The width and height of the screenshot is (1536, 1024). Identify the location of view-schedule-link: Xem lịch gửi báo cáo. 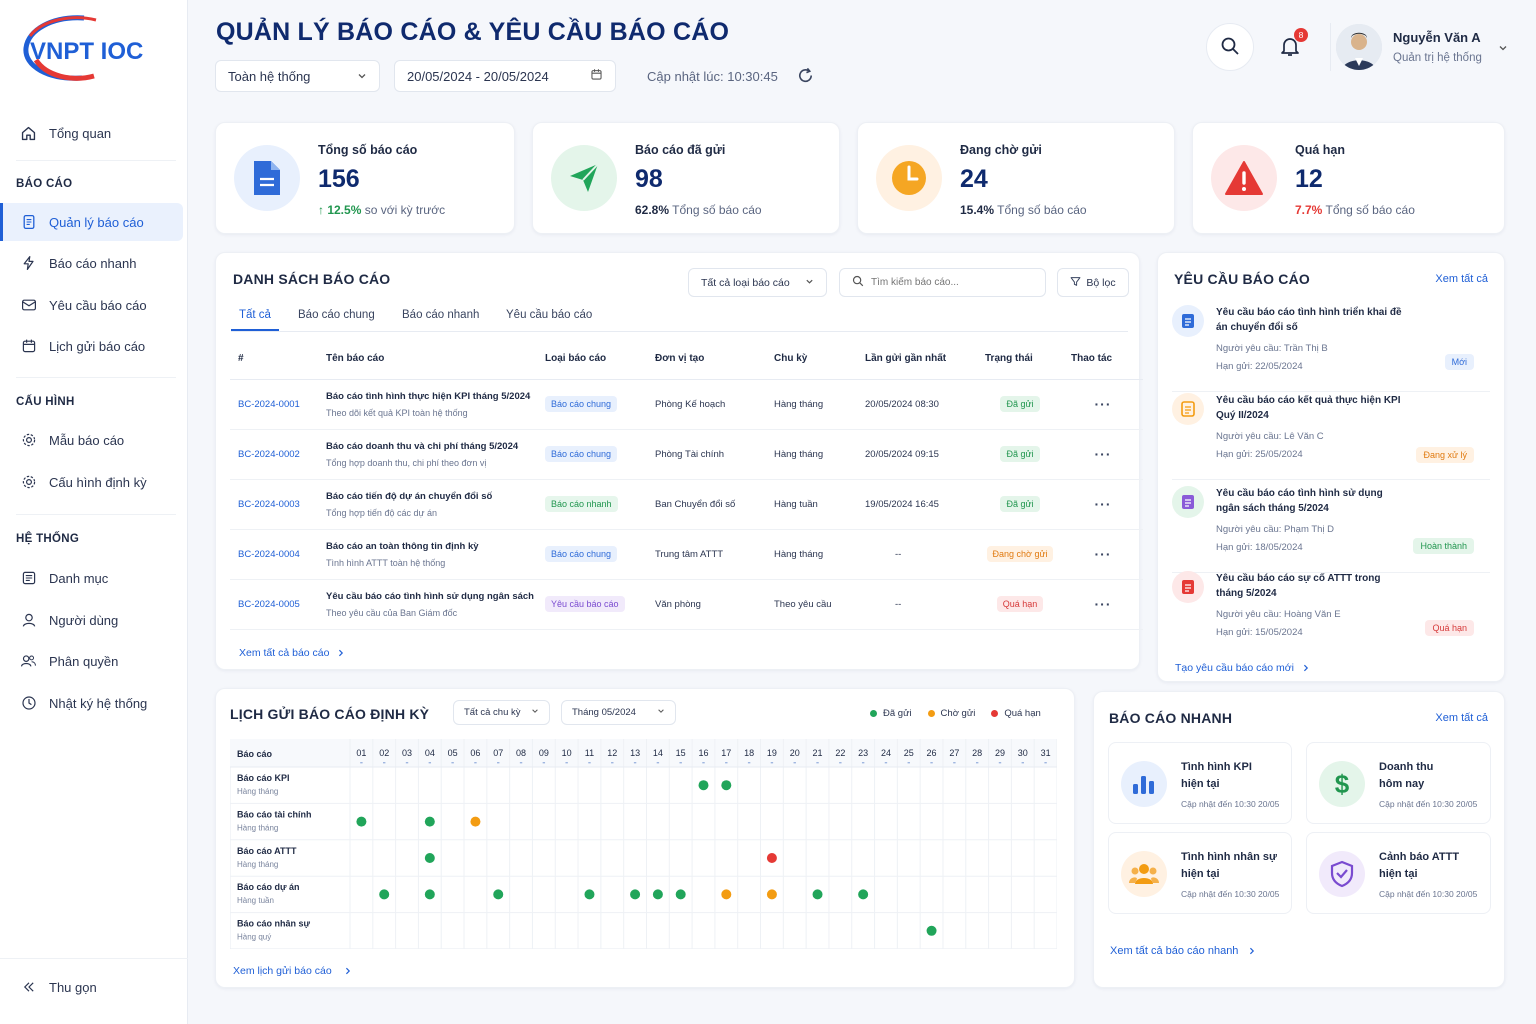
(292, 971).